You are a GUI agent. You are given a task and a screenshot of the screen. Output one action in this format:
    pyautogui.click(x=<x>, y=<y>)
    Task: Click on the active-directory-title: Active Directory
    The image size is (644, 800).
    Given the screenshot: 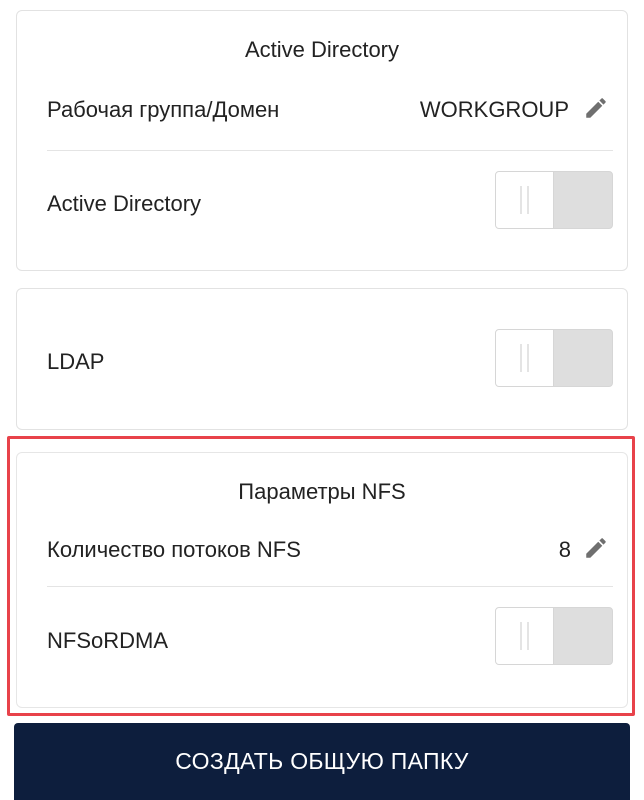 What is the action you would take?
    pyautogui.click(x=322, y=49)
    